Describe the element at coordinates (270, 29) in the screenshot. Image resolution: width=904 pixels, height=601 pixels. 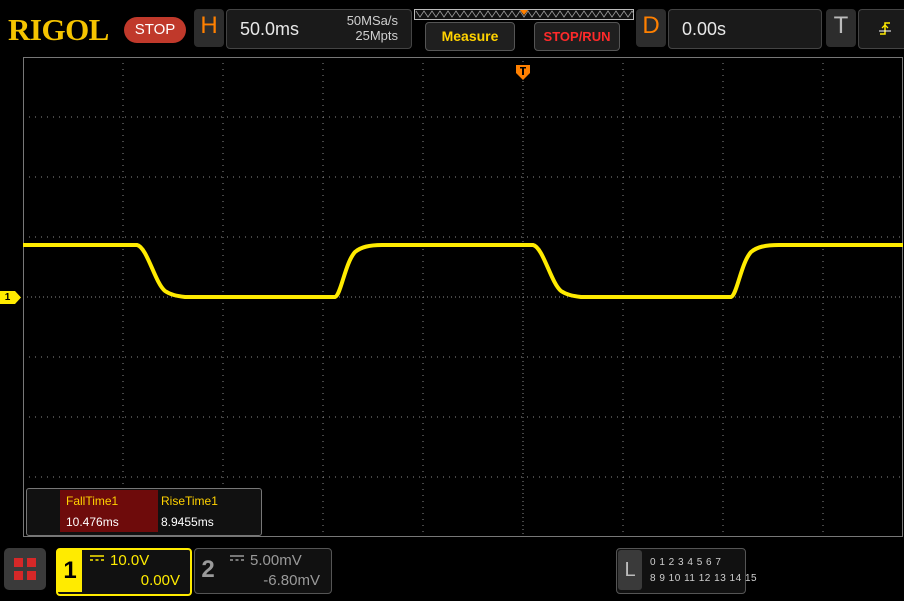
I see `timebase-value: 50.0ms` at that location.